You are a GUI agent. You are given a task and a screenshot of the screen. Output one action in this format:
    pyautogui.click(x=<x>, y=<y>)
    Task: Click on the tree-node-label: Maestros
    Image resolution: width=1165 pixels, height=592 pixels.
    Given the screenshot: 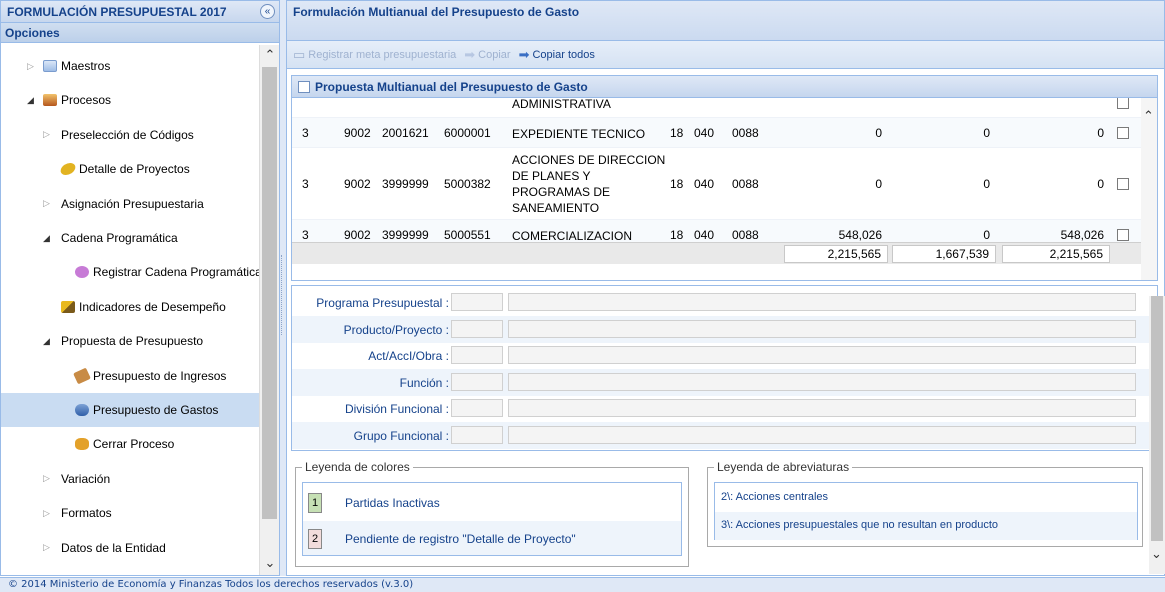 What is the action you would take?
    pyautogui.click(x=86, y=66)
    